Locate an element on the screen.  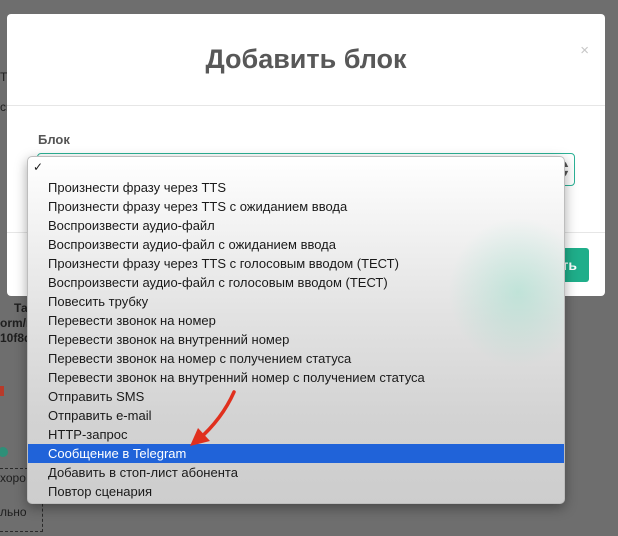
block-field-label: Блок is located at coordinates (54, 139).